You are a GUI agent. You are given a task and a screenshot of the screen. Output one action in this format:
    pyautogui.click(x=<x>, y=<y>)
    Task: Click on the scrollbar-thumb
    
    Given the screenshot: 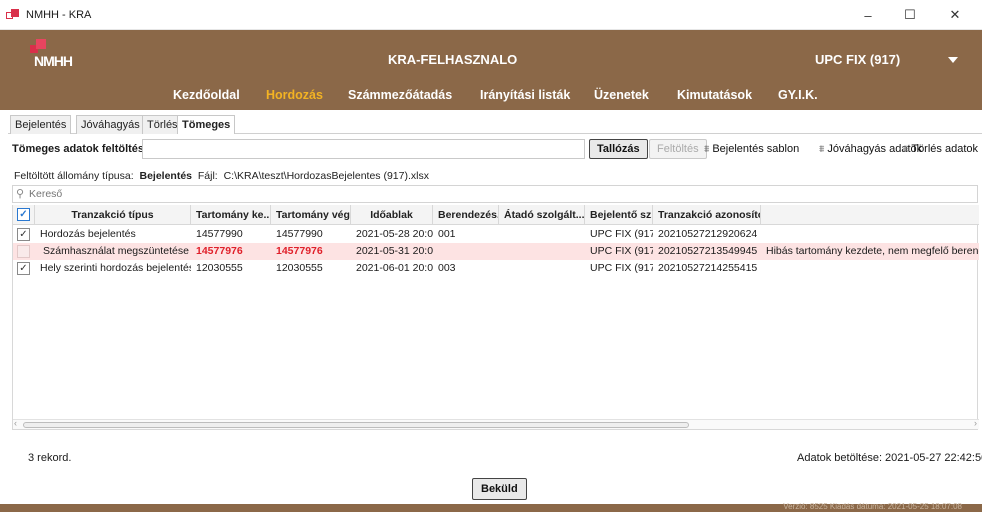 What is the action you would take?
    pyautogui.click(x=356, y=425)
    